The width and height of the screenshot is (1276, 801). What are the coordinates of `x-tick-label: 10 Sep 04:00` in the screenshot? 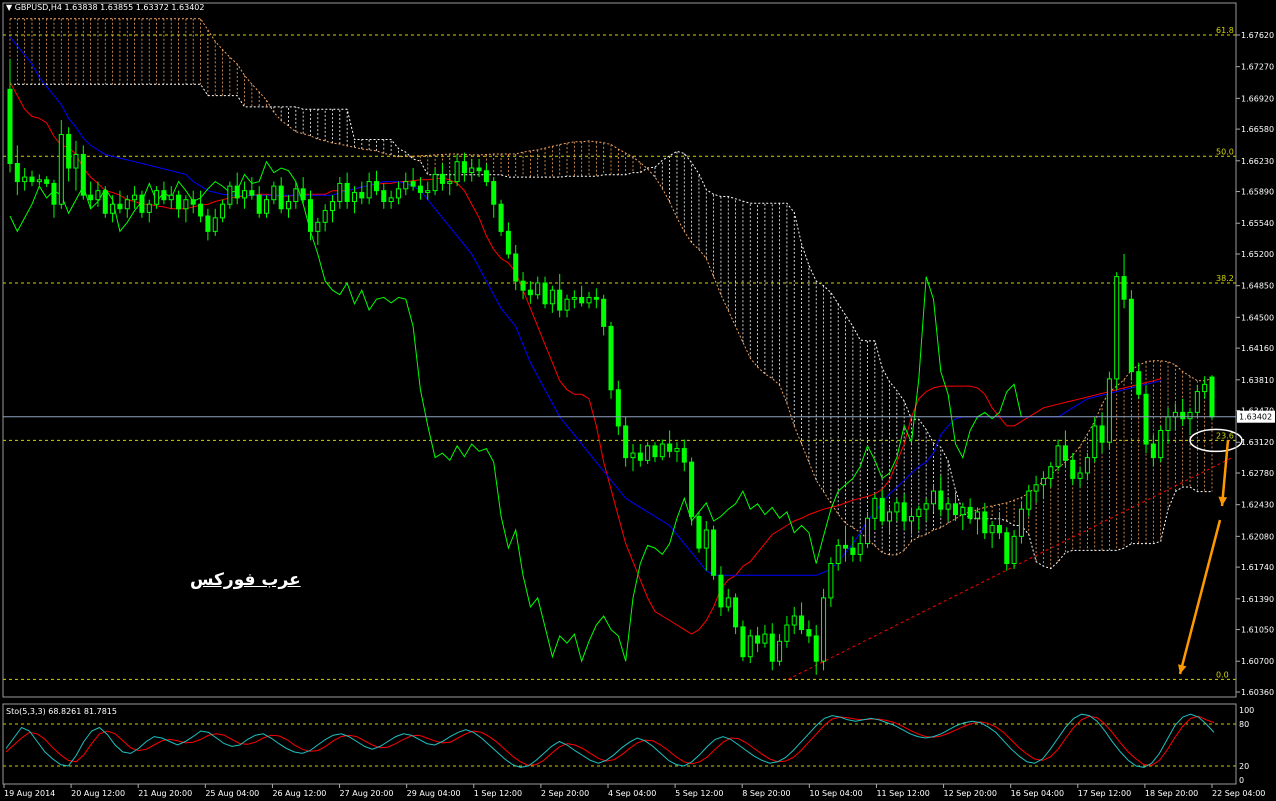 It's located at (835, 793).